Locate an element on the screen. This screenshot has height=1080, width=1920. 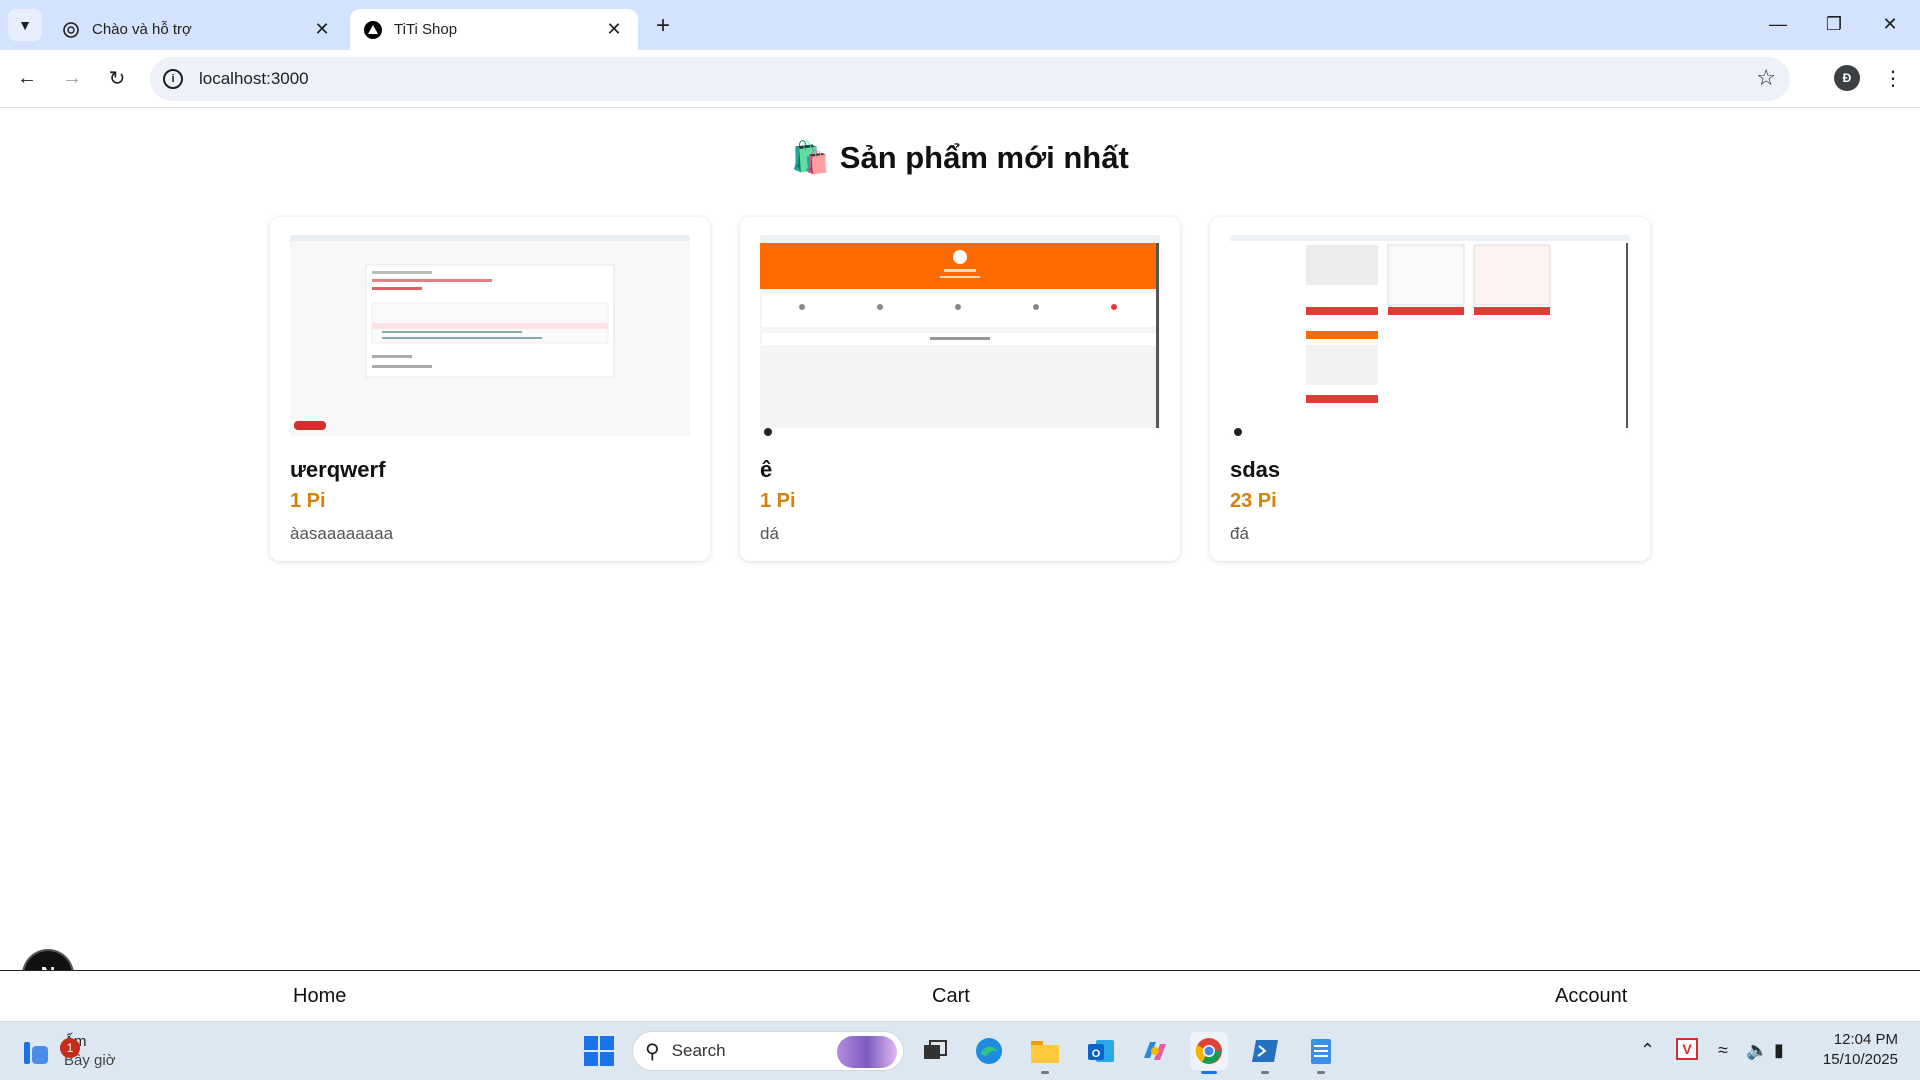
product-card: ê 1 Pi dá is located at coordinates (960, 389).